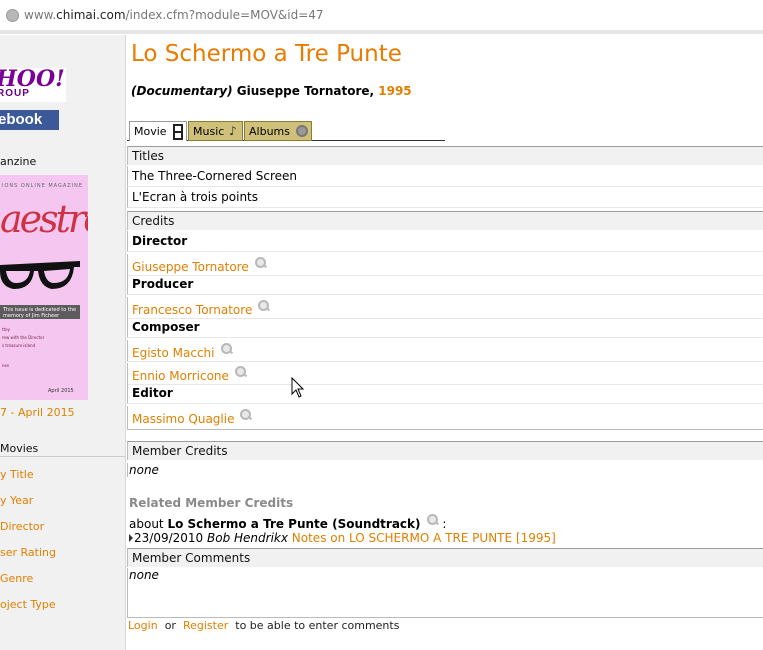  Describe the element at coordinates (395, 91) in the screenshot. I see `movie-year: 1995` at that location.